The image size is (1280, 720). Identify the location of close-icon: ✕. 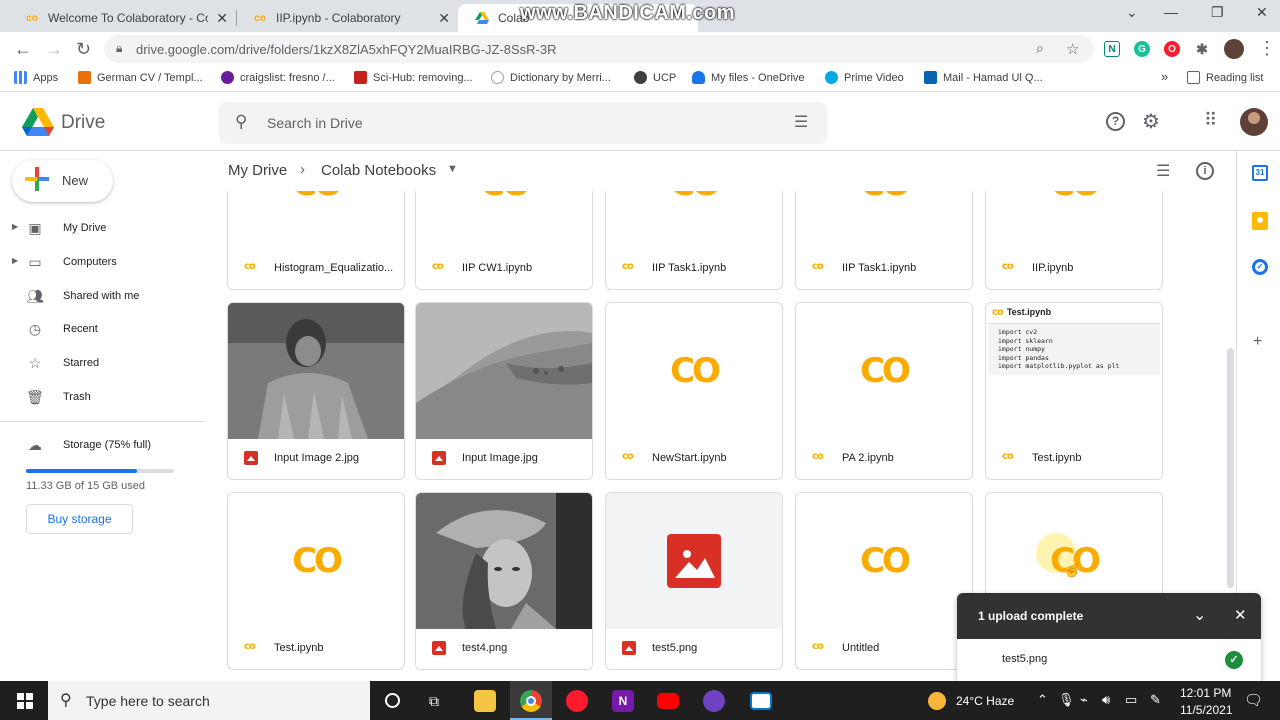
(1240, 615).